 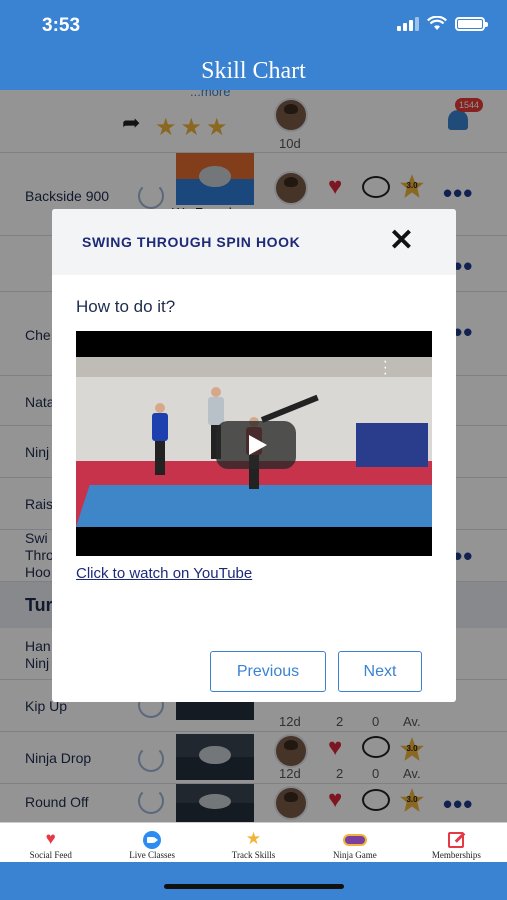 I want to click on tab-label: Memberships, so click(x=456, y=855).